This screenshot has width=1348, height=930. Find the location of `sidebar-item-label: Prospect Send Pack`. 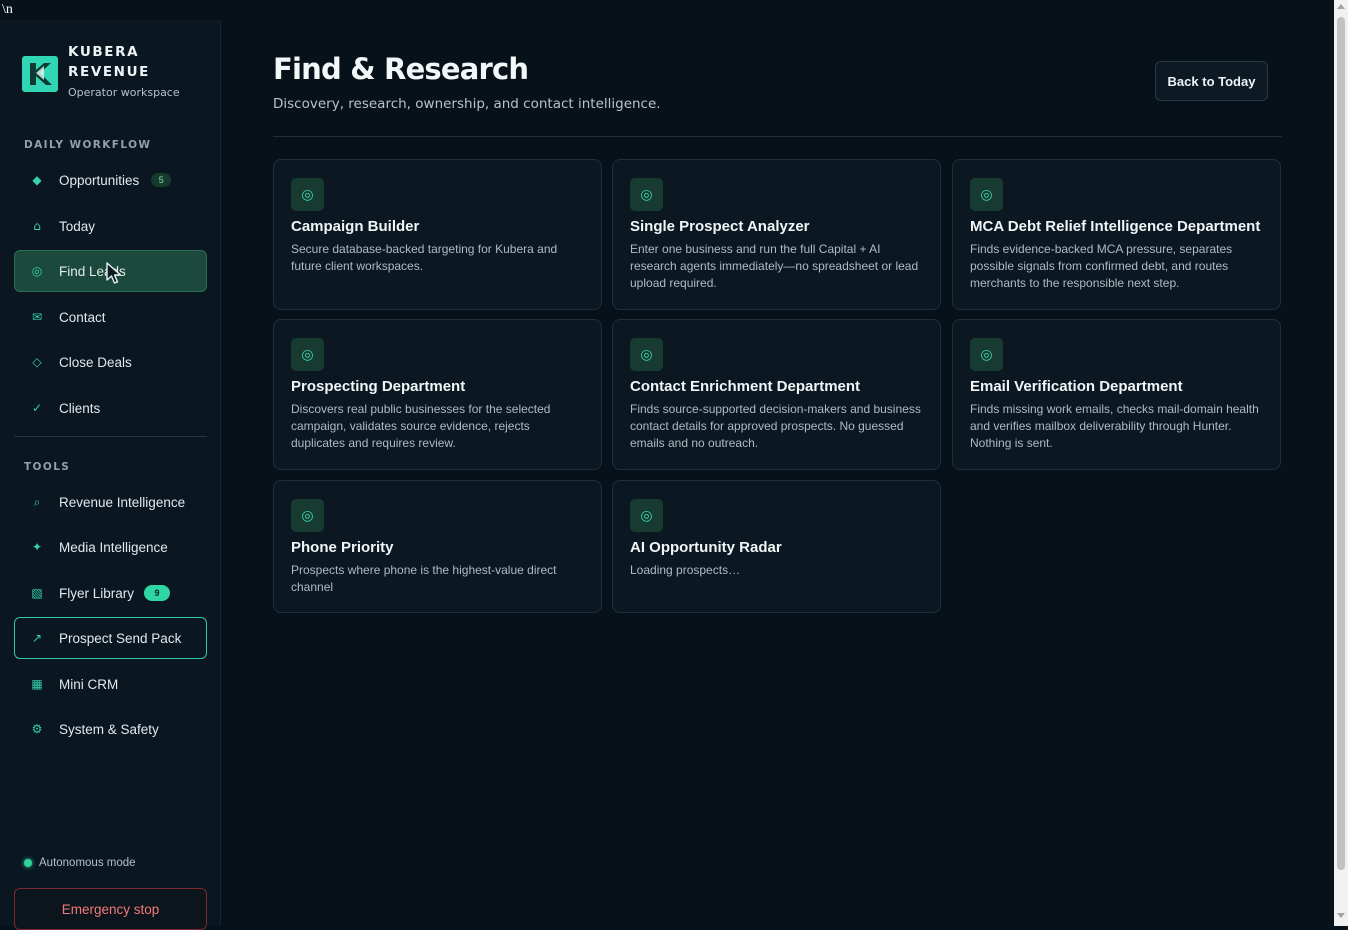

sidebar-item-label: Prospect Send Pack is located at coordinates (120, 638).